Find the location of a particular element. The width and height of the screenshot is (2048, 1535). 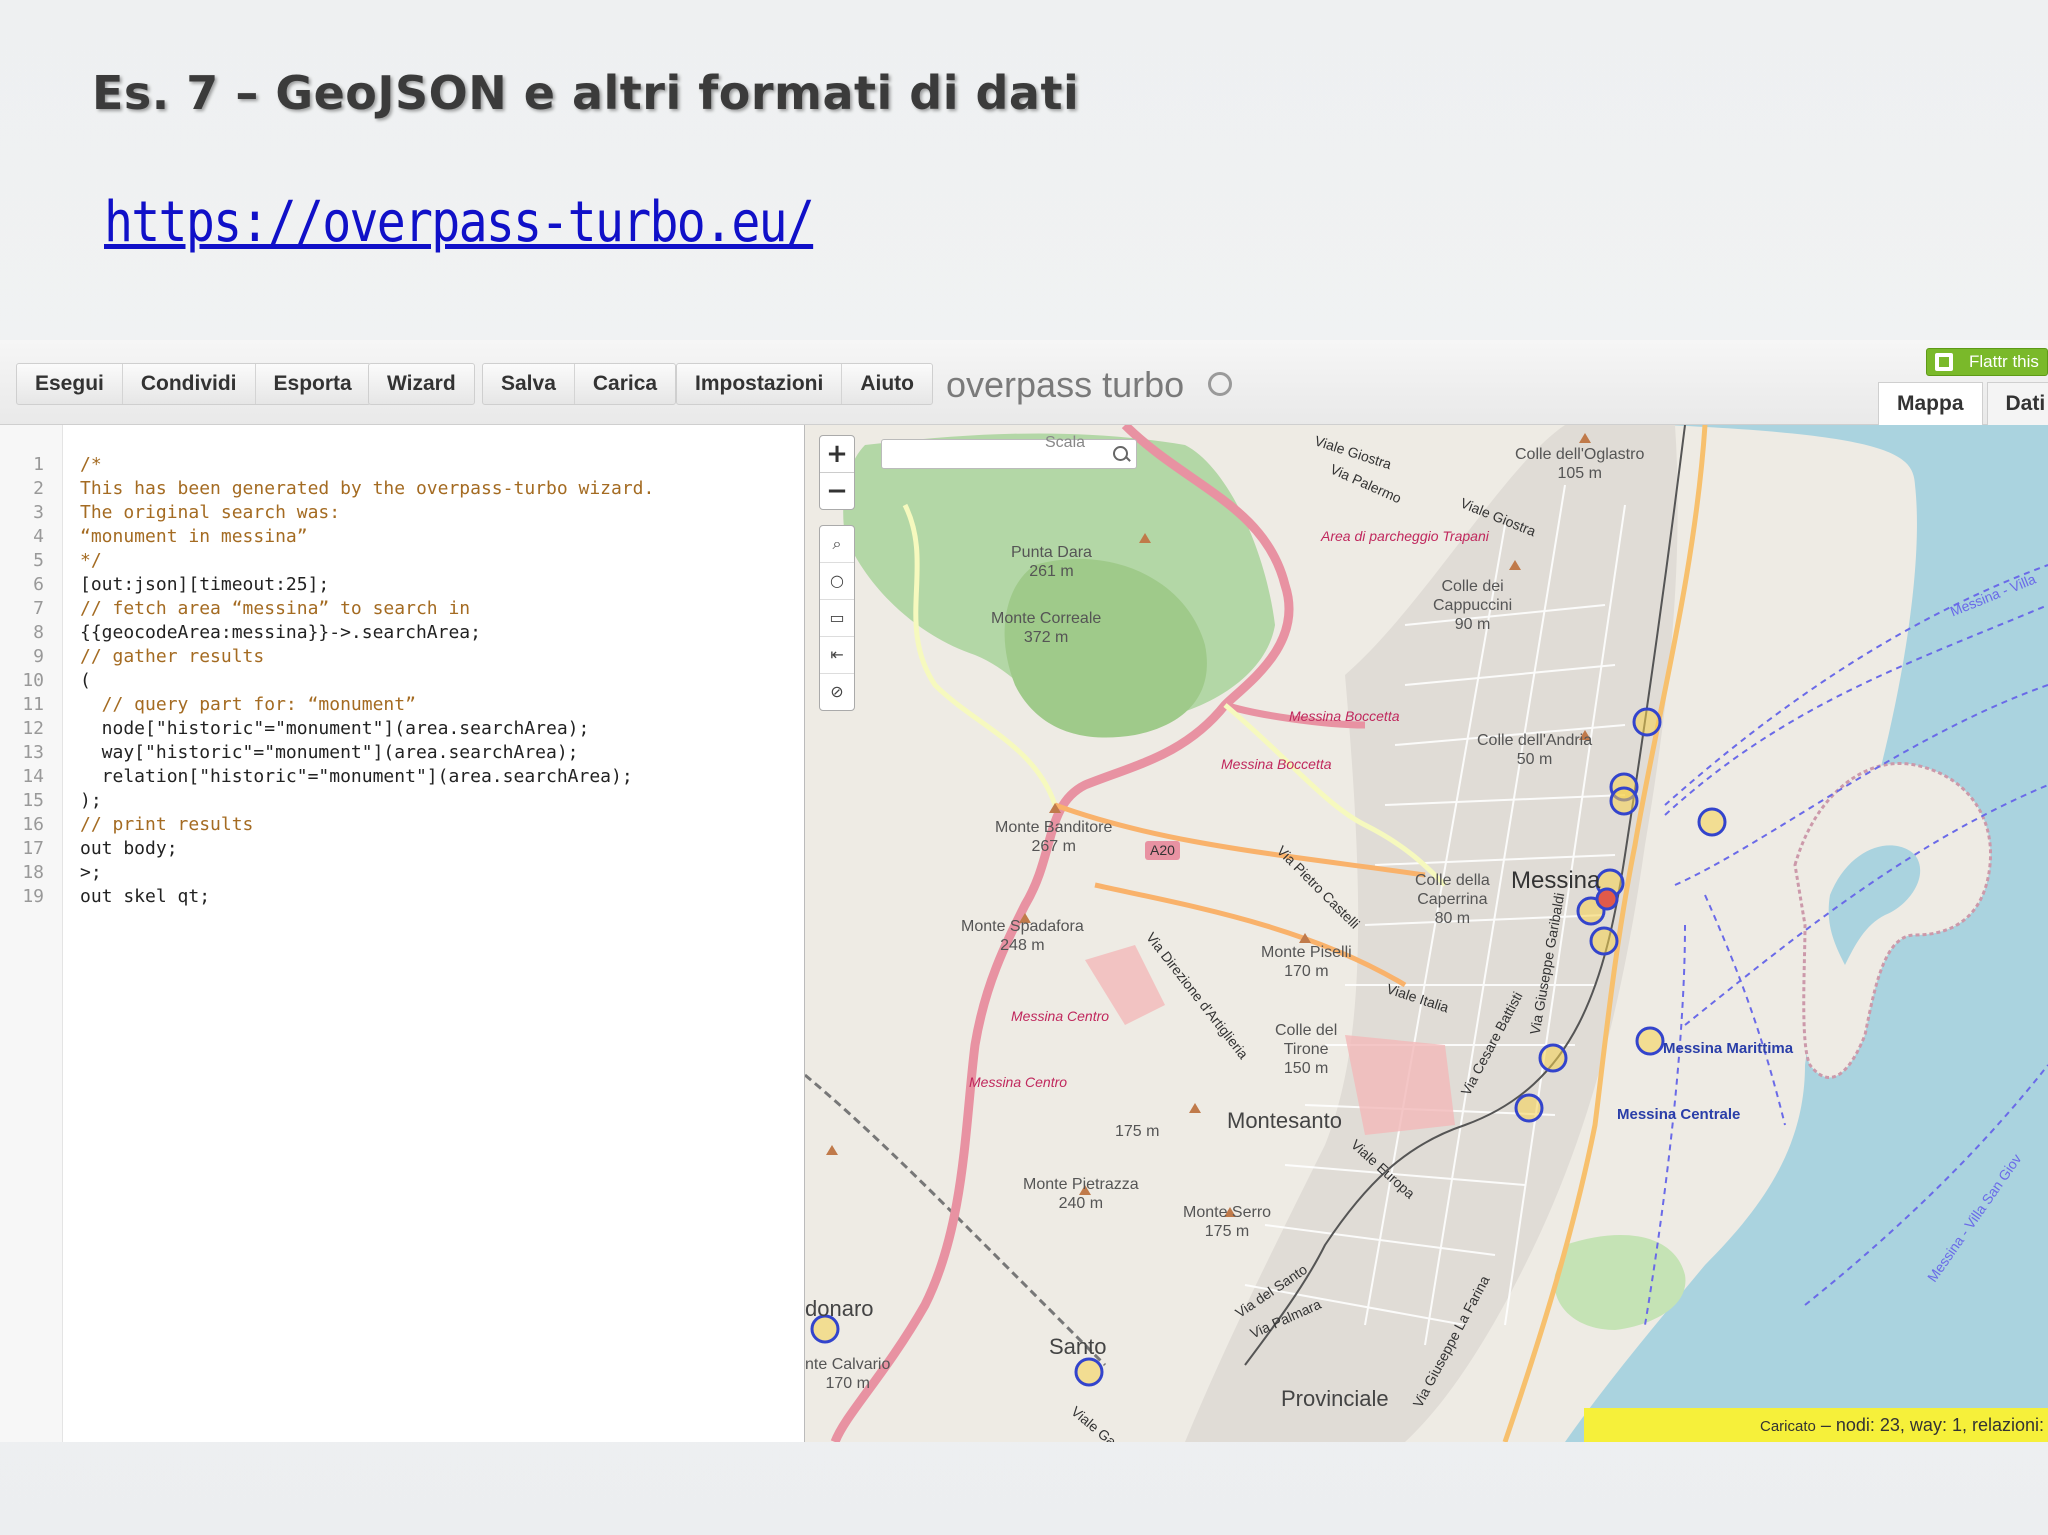

line-number: 19 is located at coordinates (33, 896).